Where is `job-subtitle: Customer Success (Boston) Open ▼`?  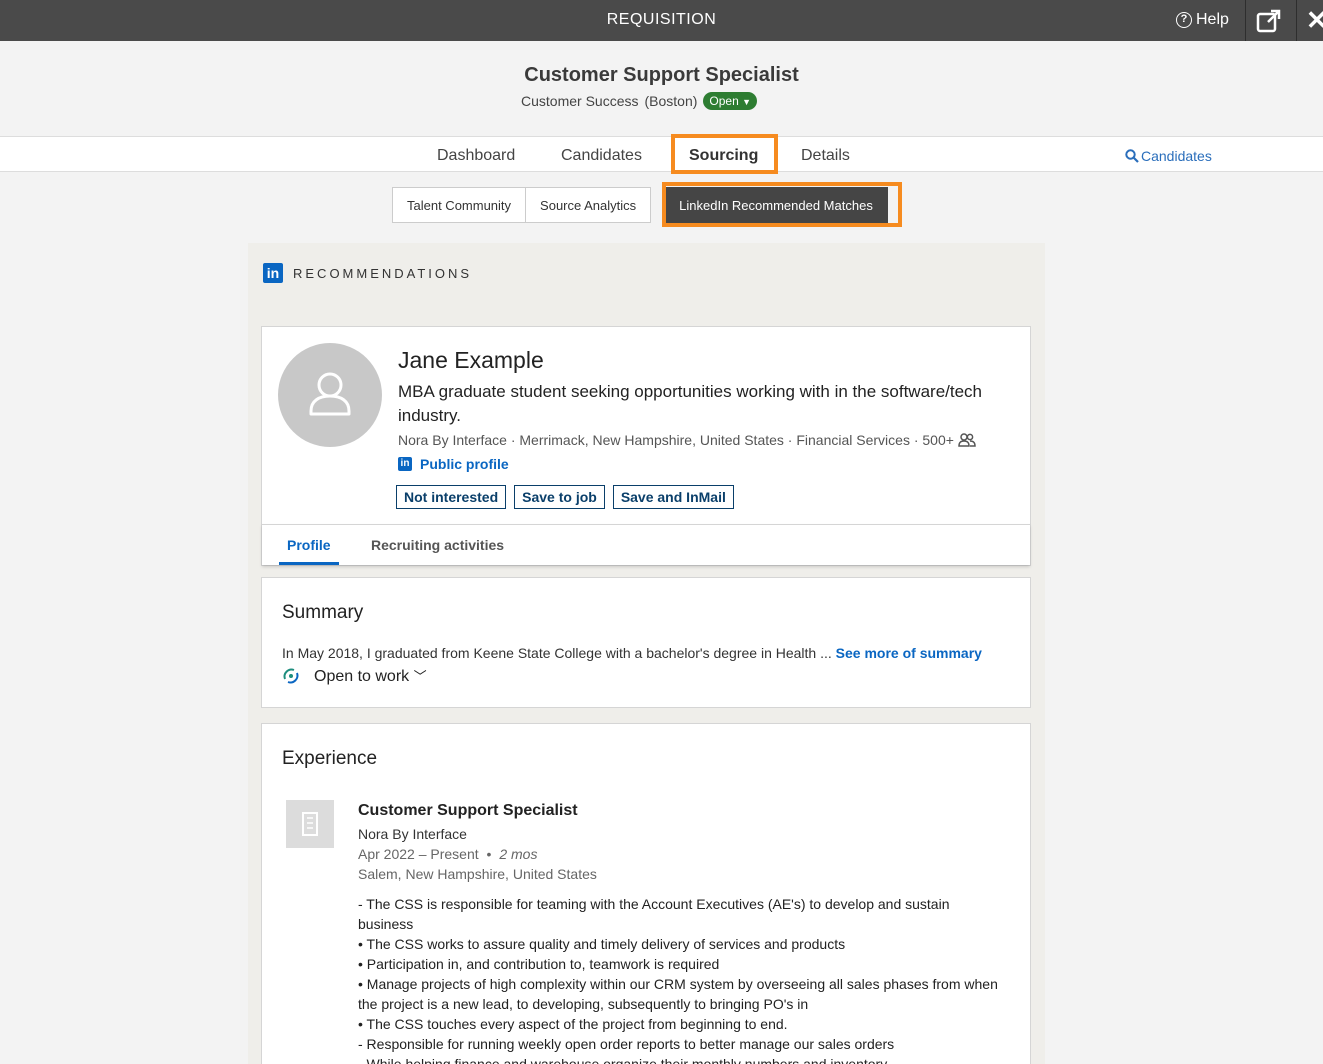
job-subtitle: Customer Success (Boston) Open ▼ is located at coordinates (639, 101).